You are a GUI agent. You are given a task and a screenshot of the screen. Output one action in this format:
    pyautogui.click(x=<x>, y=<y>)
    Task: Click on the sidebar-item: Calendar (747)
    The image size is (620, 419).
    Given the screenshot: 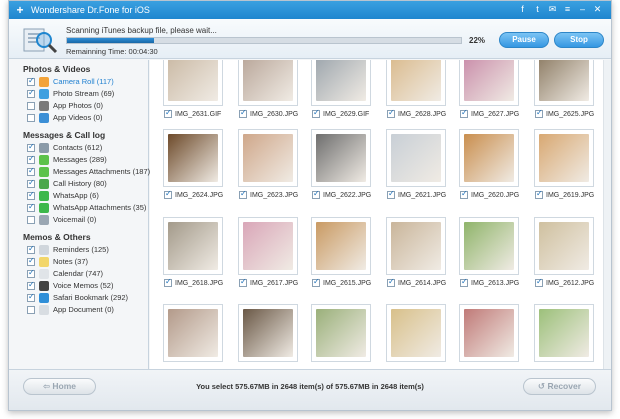 What is the action you would take?
    pyautogui.click(x=87, y=274)
    